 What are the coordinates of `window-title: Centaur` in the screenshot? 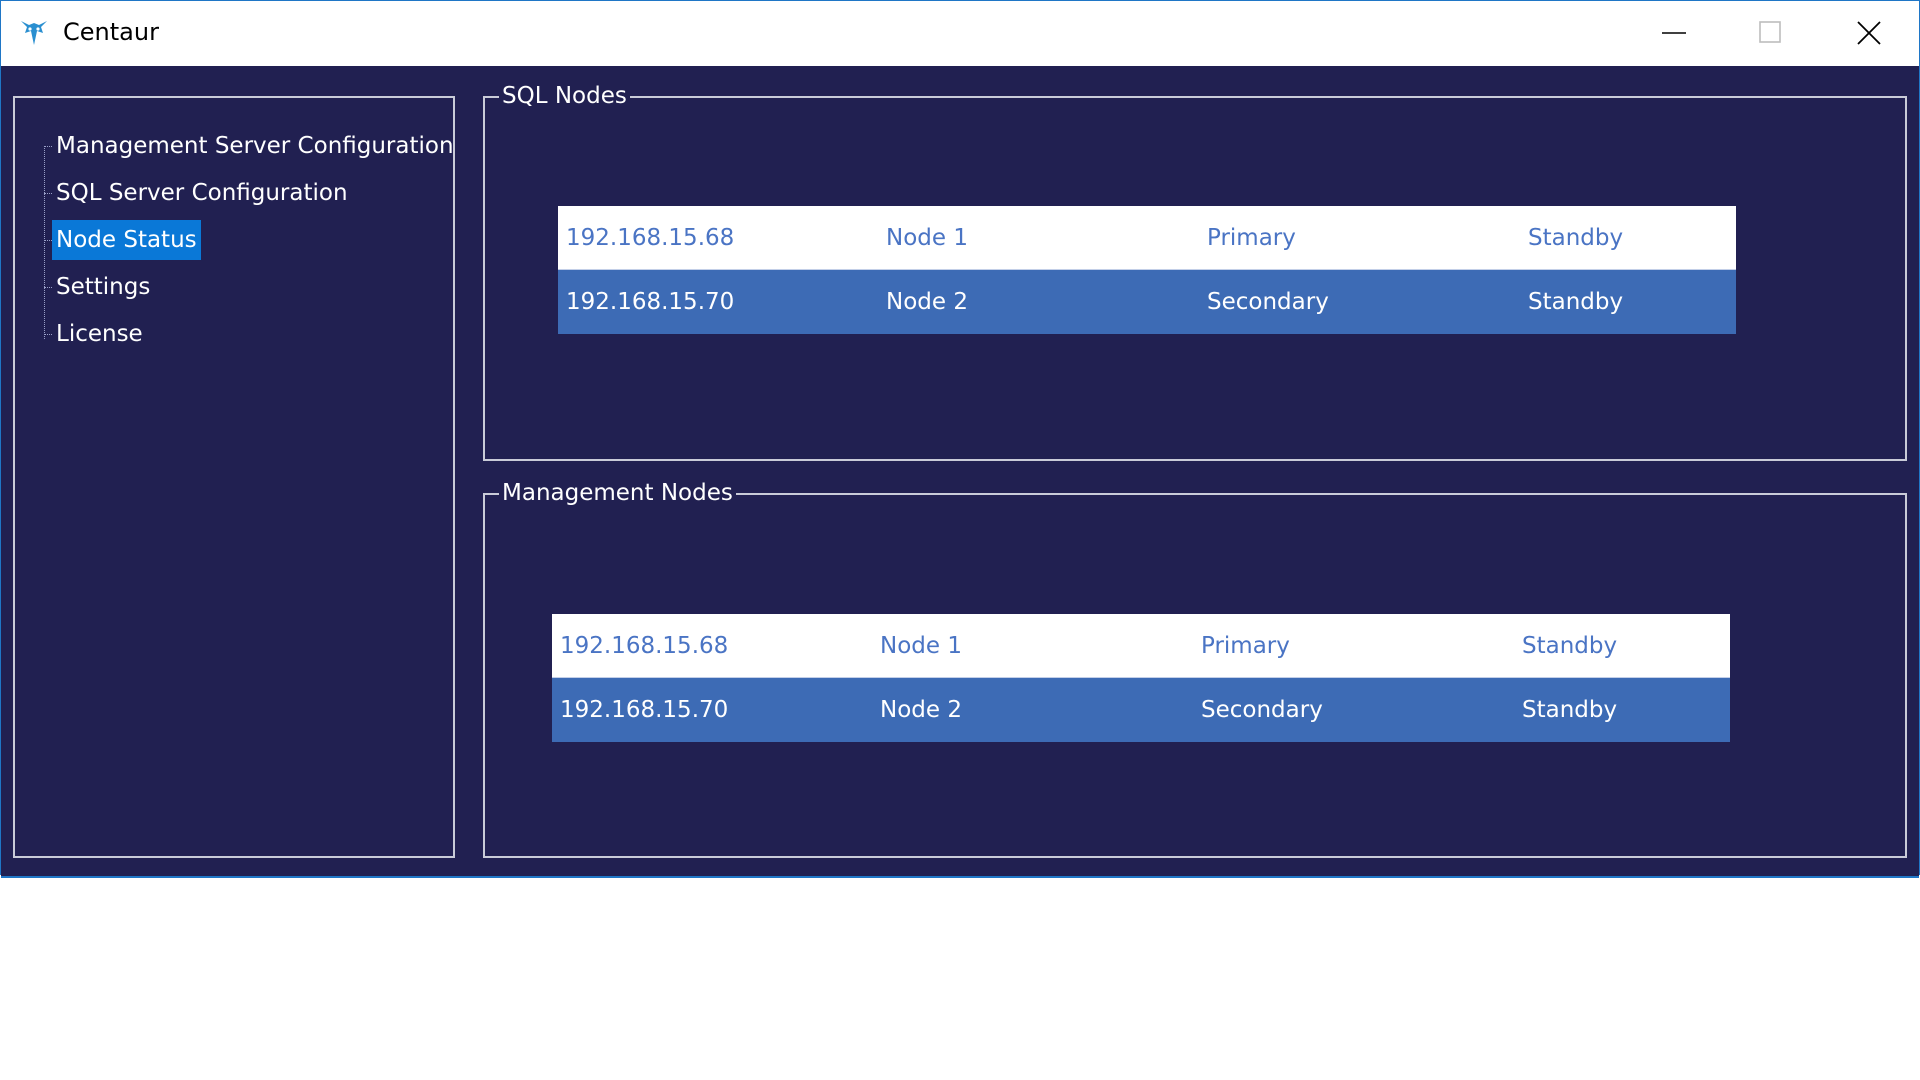 It's located at (111, 32).